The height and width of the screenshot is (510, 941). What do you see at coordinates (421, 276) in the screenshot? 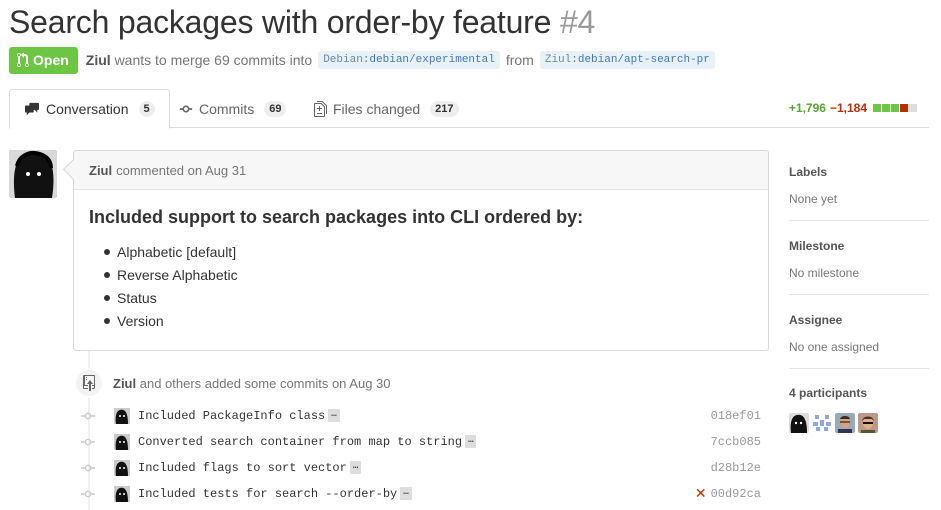
I see `list-item: Reverse Alphabetic` at bounding box center [421, 276].